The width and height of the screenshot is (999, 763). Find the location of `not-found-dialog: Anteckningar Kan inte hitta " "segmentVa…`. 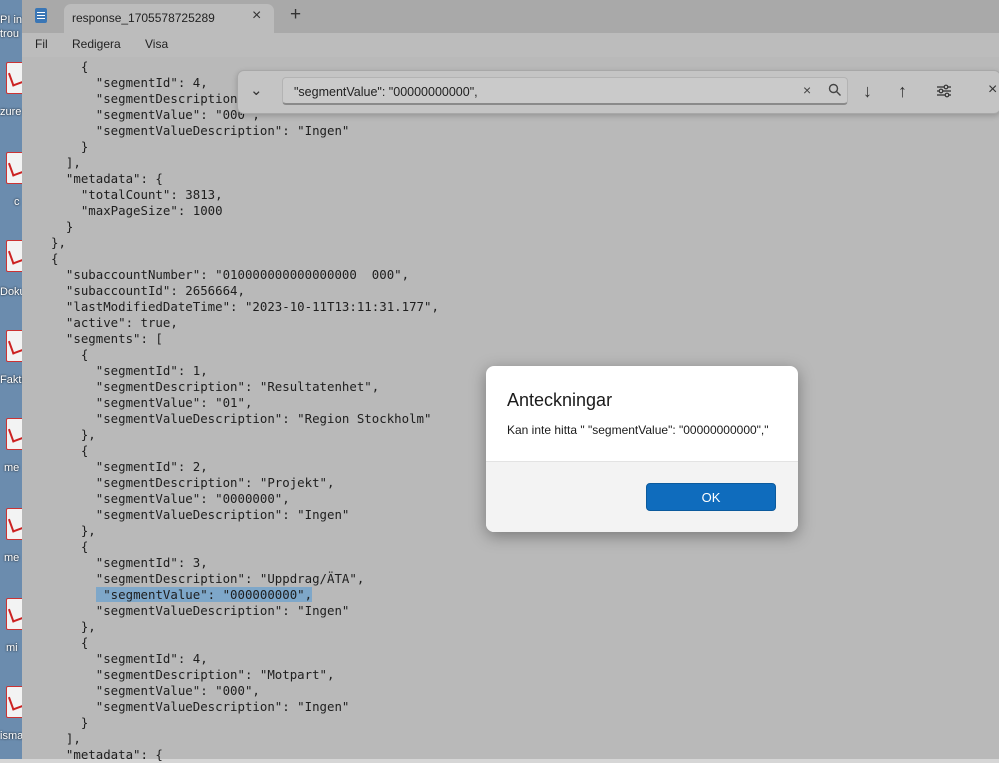

not-found-dialog: Anteckningar Kan inte hitta " "segmentVa… is located at coordinates (642, 449).